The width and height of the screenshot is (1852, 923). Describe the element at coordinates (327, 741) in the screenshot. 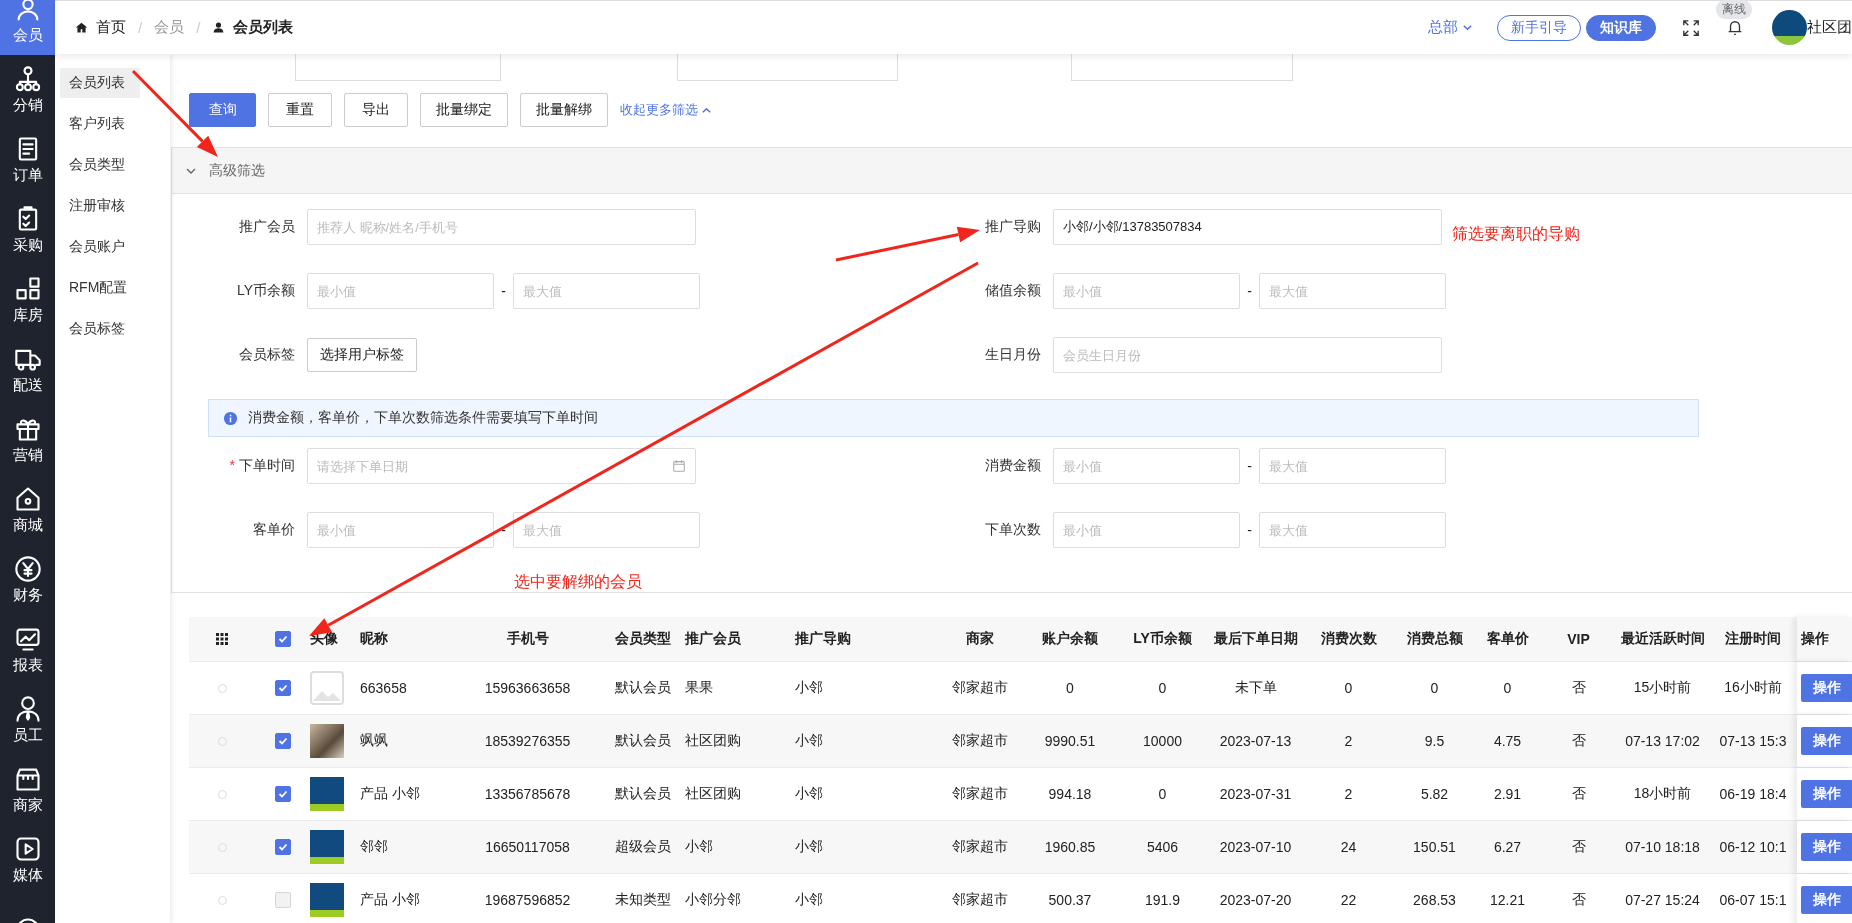

I see `photo-placeholder` at that location.